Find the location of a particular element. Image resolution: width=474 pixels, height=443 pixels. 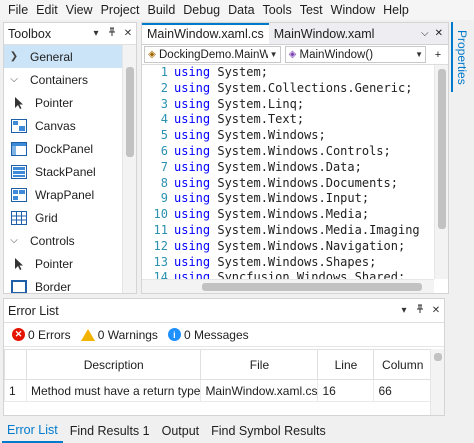

tab-mainwindow-xaml-cs: MainWindow.xaml.cs is located at coordinates (205, 33).